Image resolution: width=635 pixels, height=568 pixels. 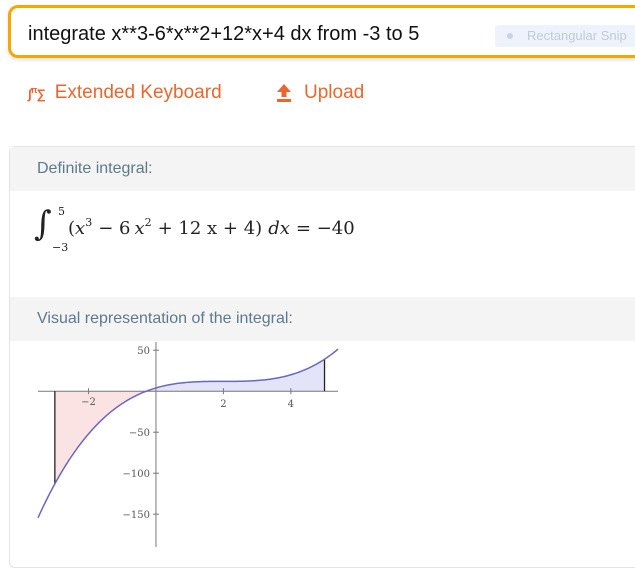 What do you see at coordinates (291, 404) in the screenshot?
I see `x-tick-label: 4` at bounding box center [291, 404].